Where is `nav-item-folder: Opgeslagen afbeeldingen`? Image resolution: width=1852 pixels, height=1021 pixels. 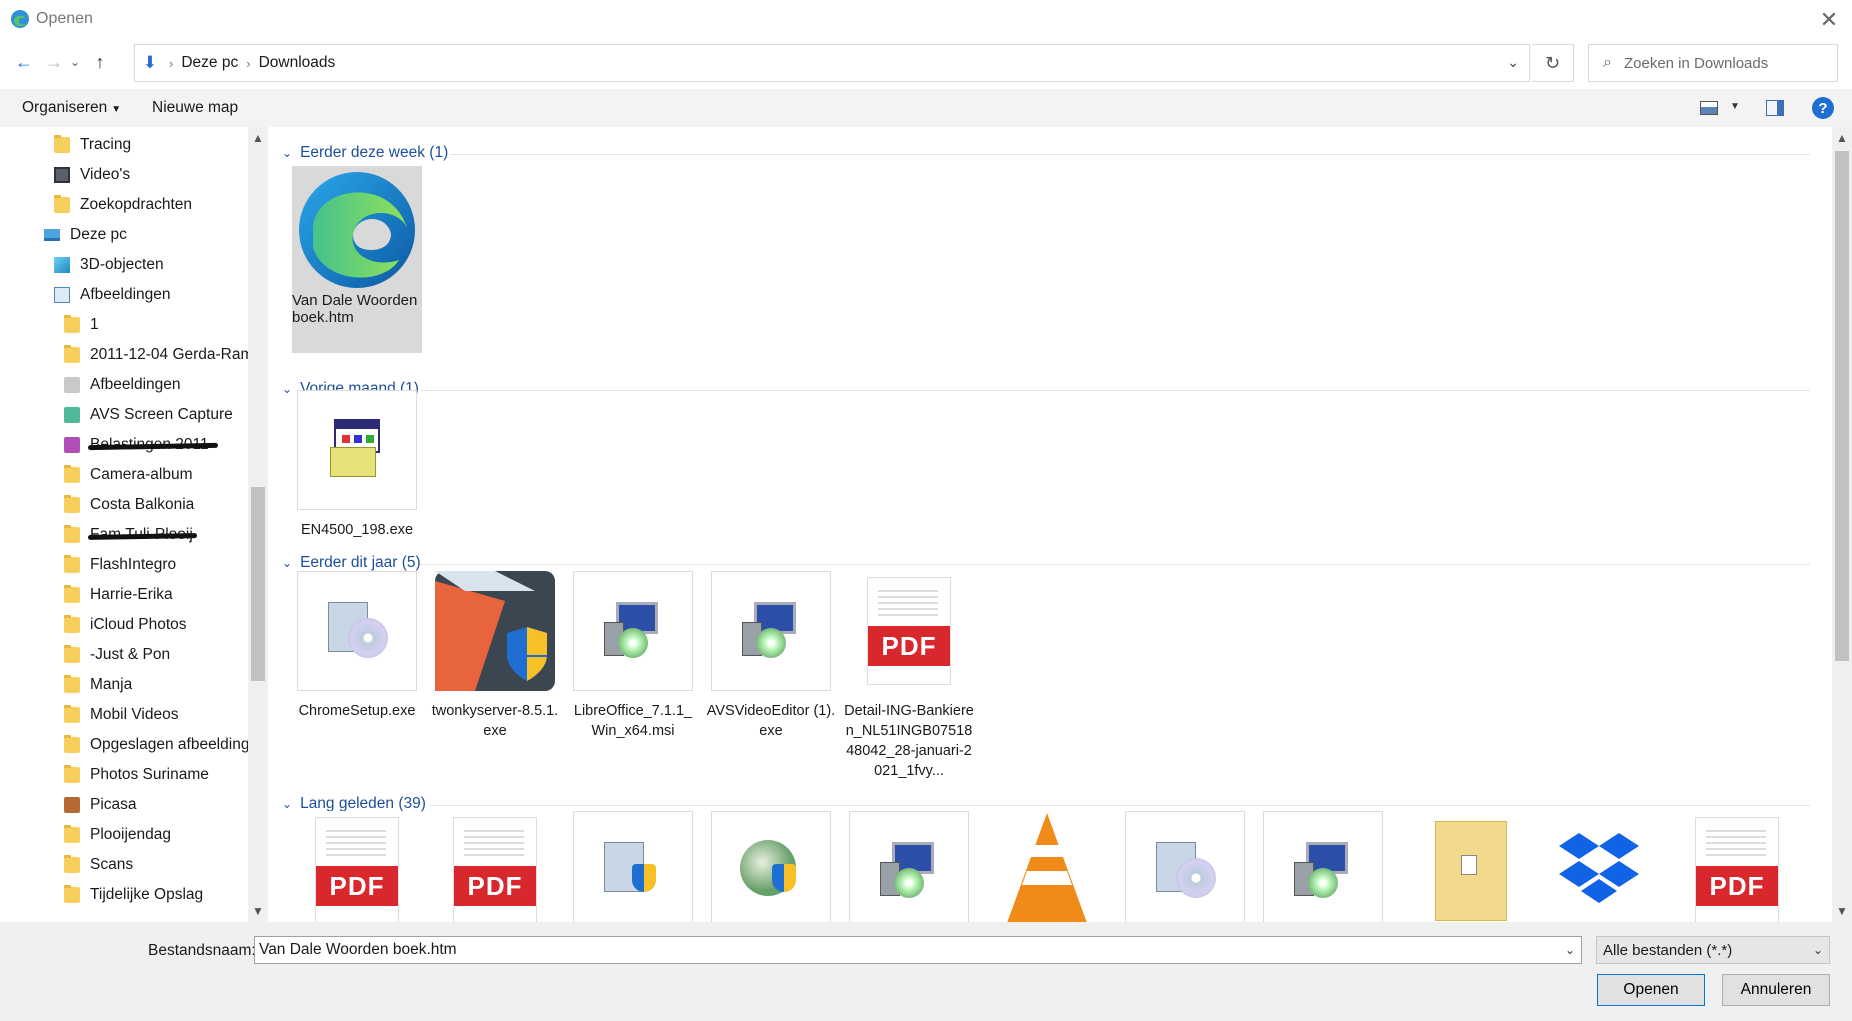 nav-item-folder: Opgeslagen afbeeldingen is located at coordinates (165, 745).